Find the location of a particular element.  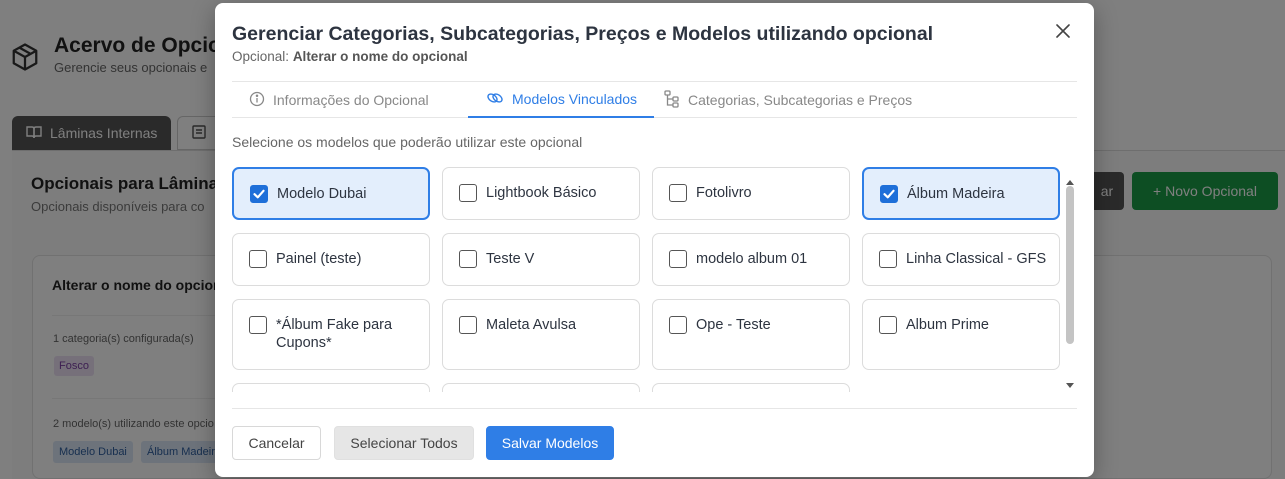

cancel-button: Cancelar is located at coordinates (276, 443).